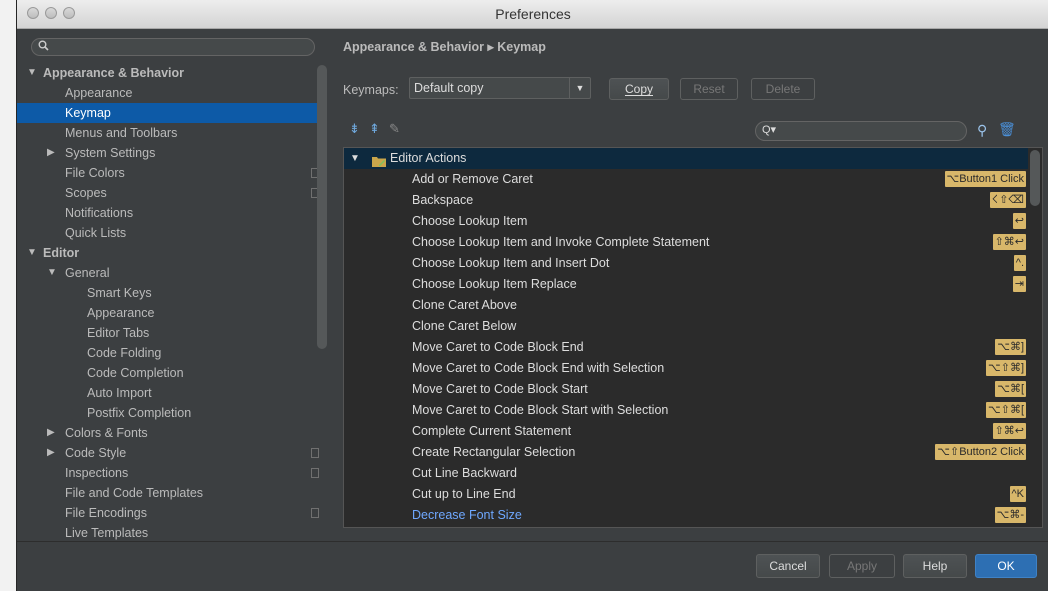 The width and height of the screenshot is (1048, 591). I want to click on shortcut-badge: ⇧⌫, so click(1011, 200).